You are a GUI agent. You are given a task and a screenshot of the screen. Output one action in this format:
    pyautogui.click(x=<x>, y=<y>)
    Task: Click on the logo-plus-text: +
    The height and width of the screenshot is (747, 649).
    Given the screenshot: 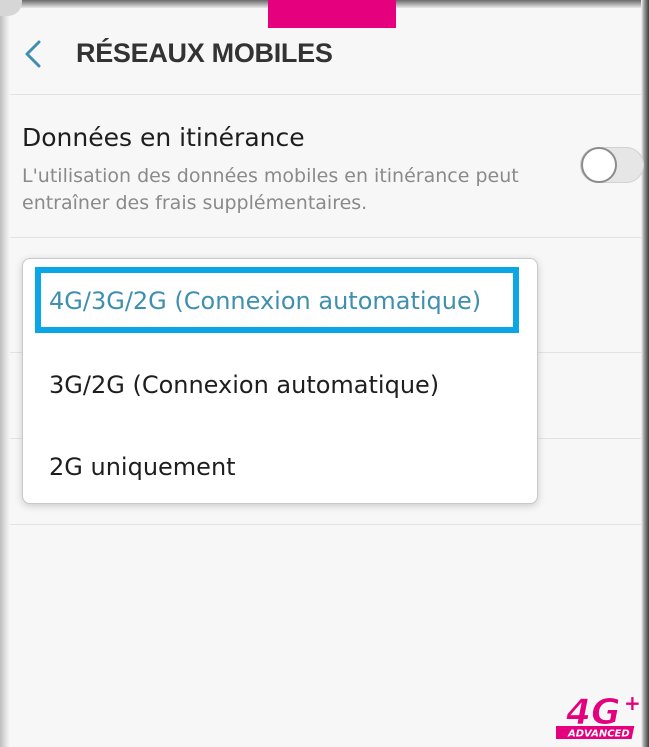 What is the action you would take?
    pyautogui.click(x=632, y=703)
    